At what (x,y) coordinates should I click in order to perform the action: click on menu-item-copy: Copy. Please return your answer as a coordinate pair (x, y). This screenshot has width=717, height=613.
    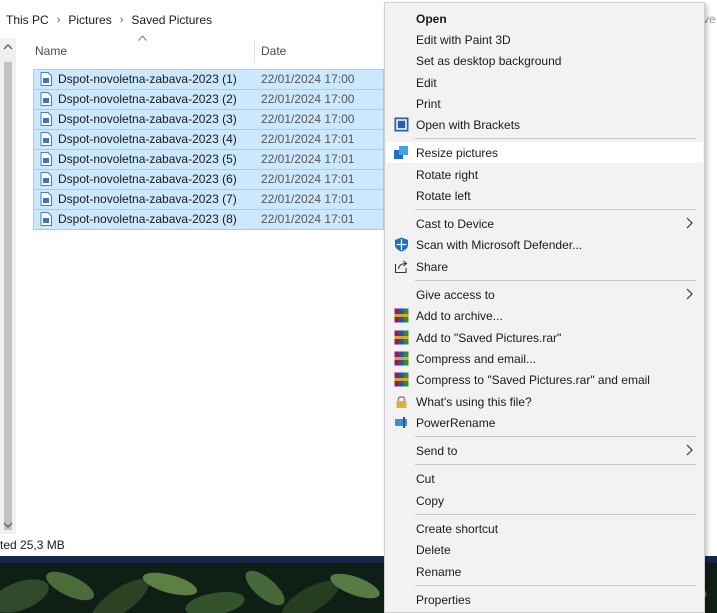
    Looking at the image, I should click on (544, 500).